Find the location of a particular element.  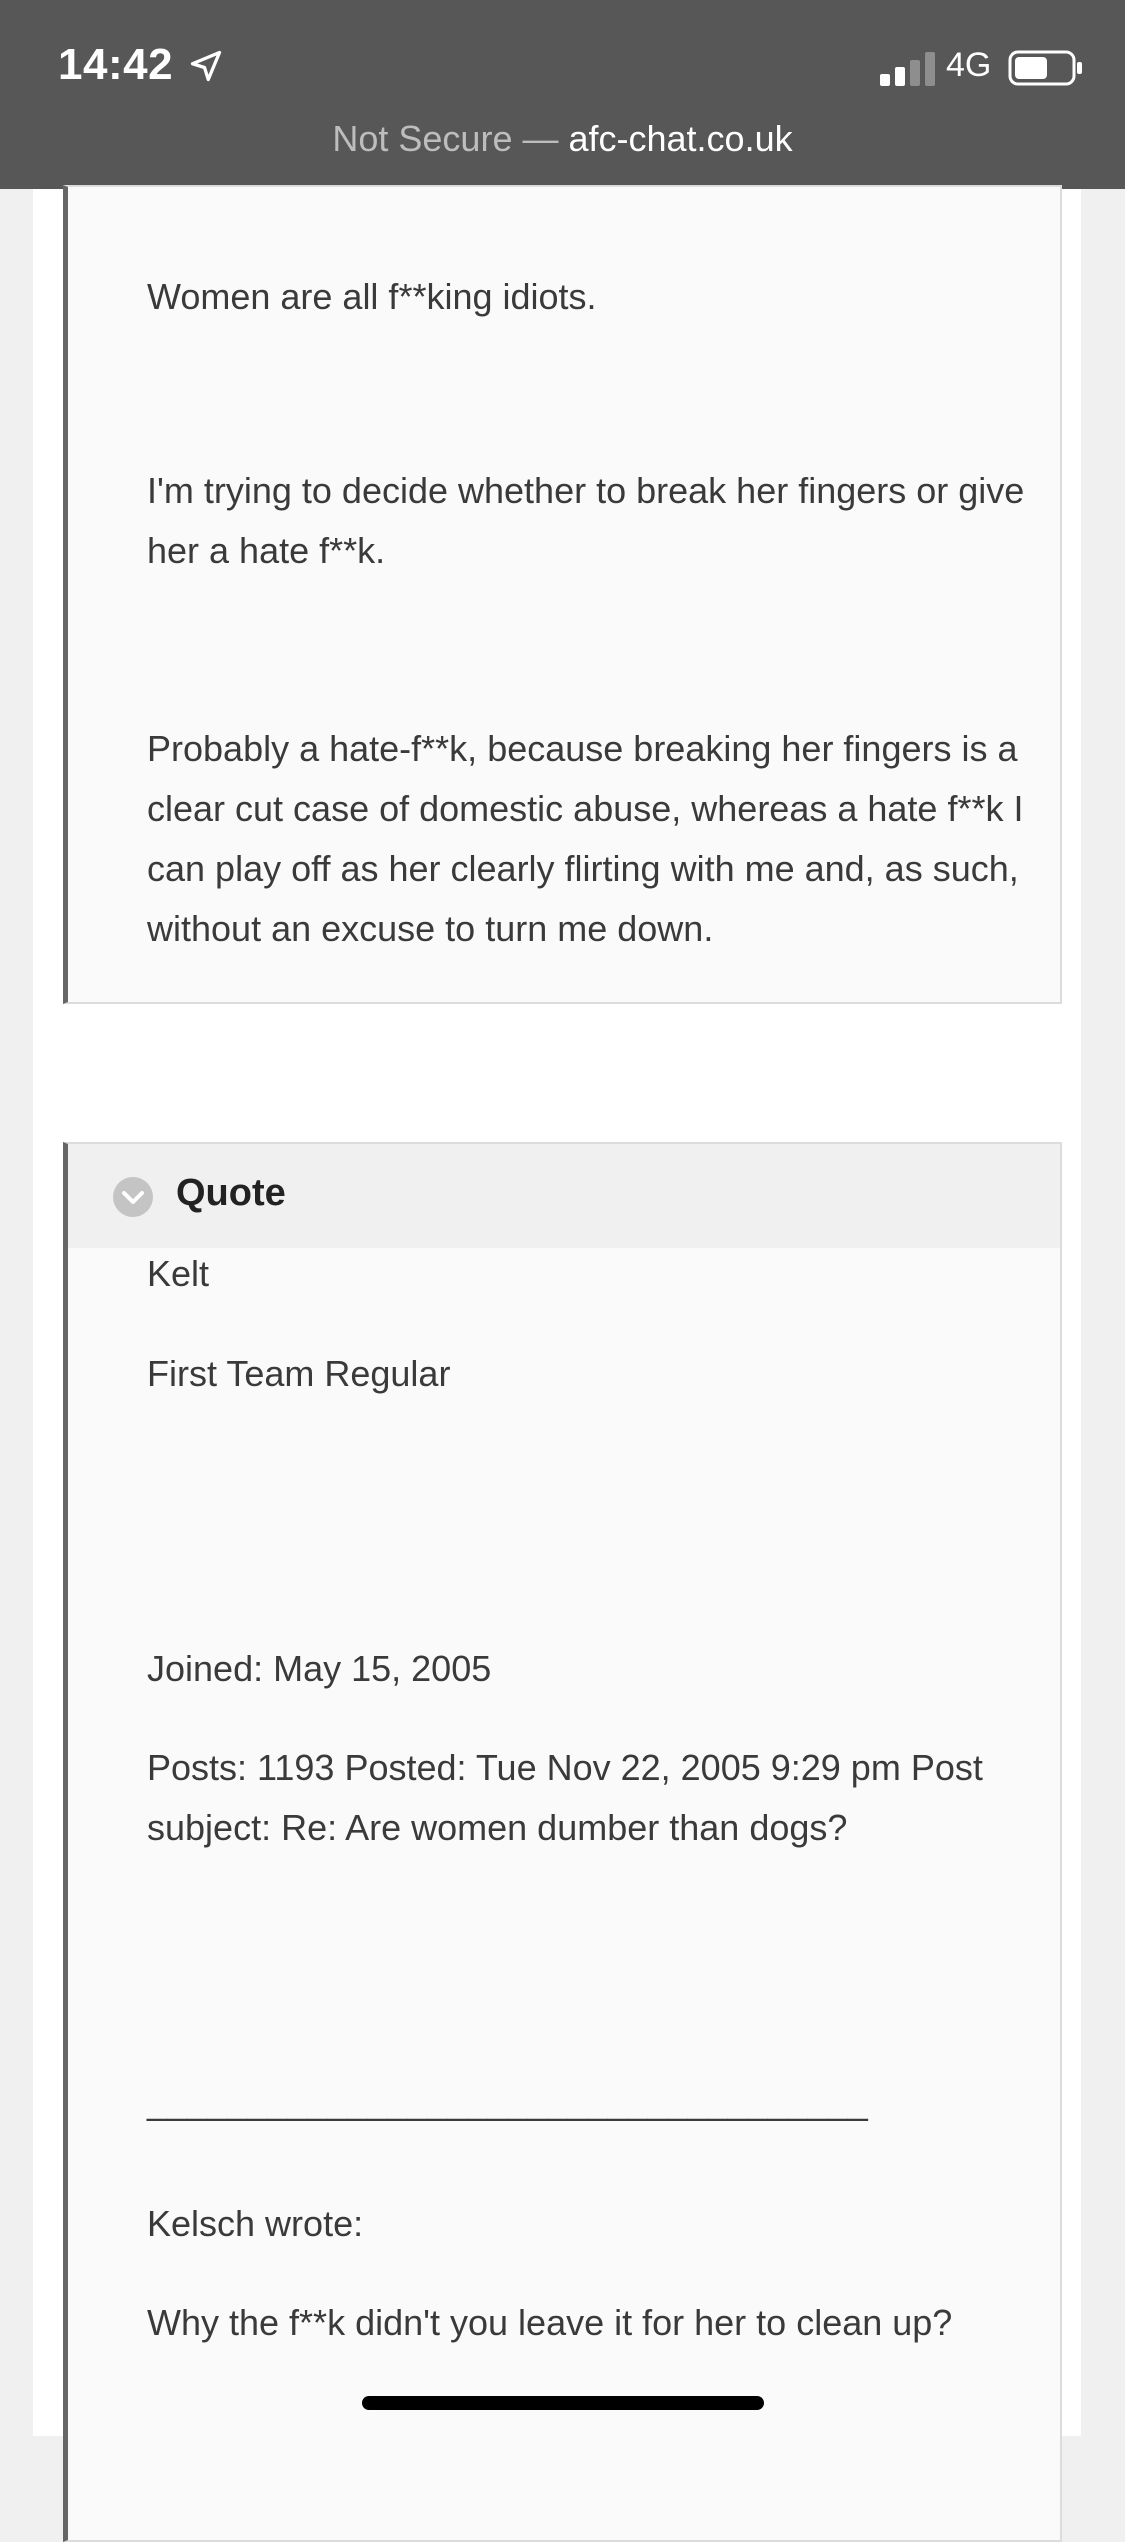

security-label: Not Secure is located at coordinates (422, 138).